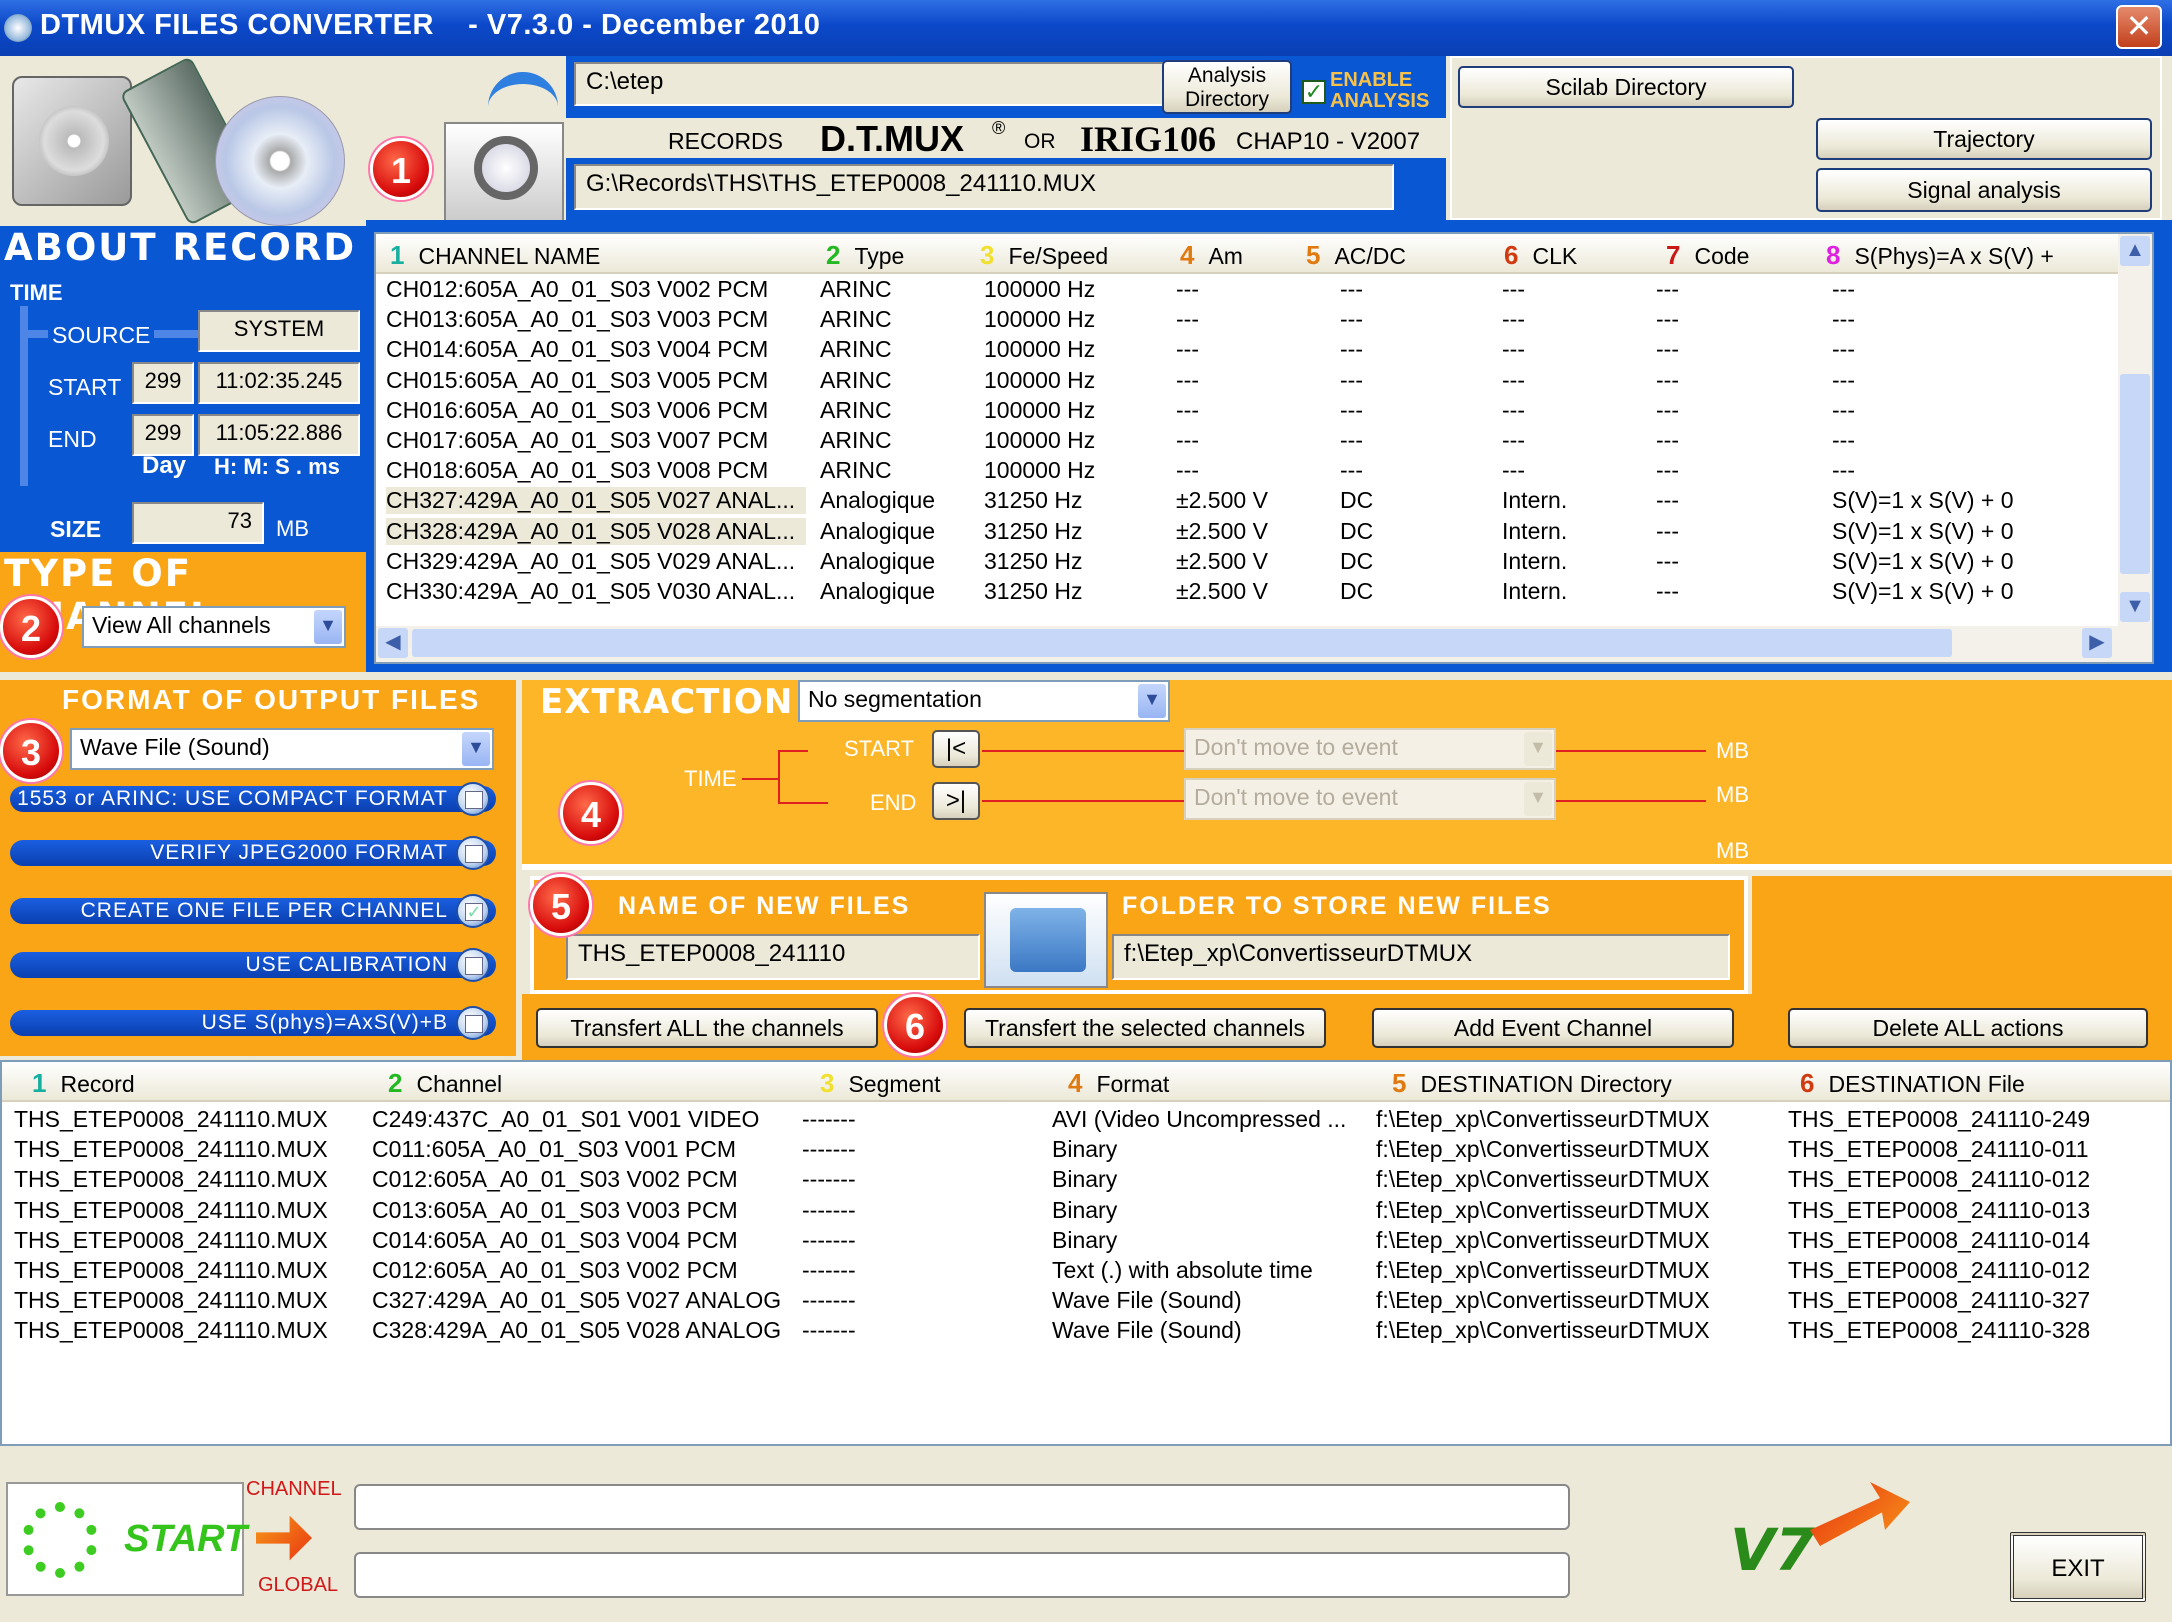 The height and width of the screenshot is (1622, 2172). Describe the element at coordinates (1912, 1083) in the screenshot. I see `action-header-6: 6 DESTINATION File` at that location.